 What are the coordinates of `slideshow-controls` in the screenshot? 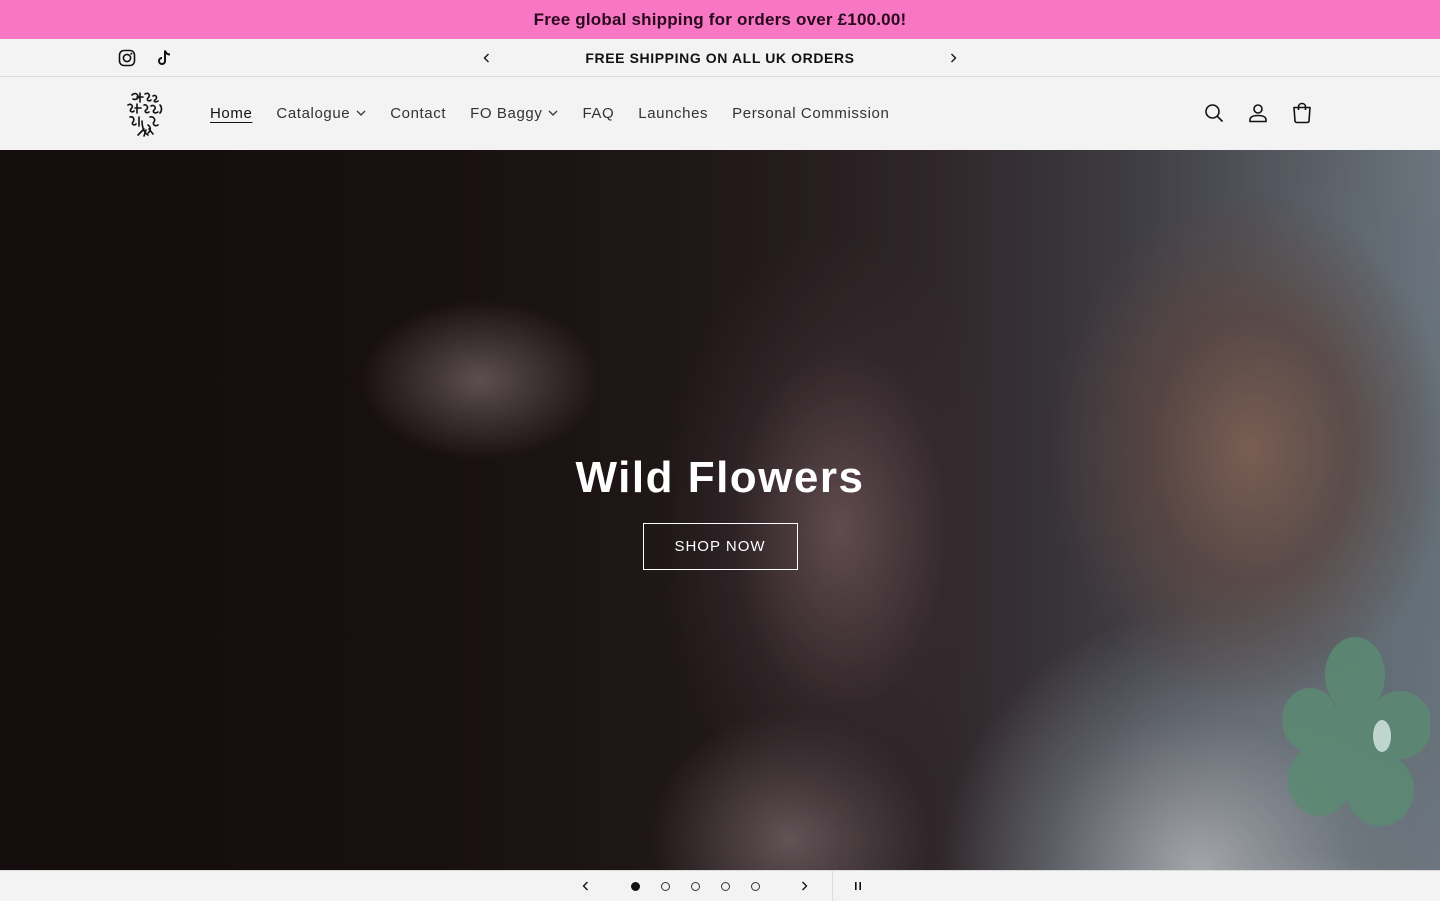 It's located at (720, 885).